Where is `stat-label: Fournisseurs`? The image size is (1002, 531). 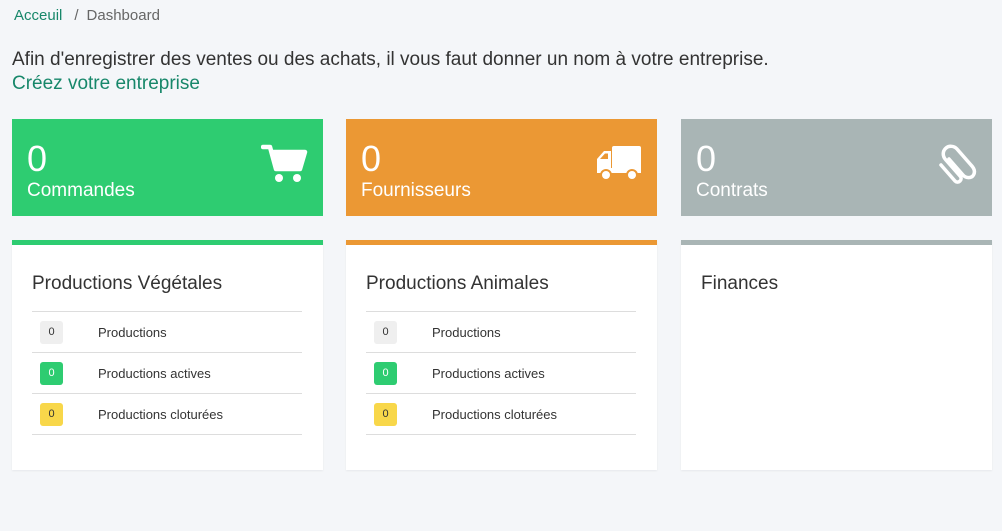 stat-label: Fournisseurs is located at coordinates (416, 190).